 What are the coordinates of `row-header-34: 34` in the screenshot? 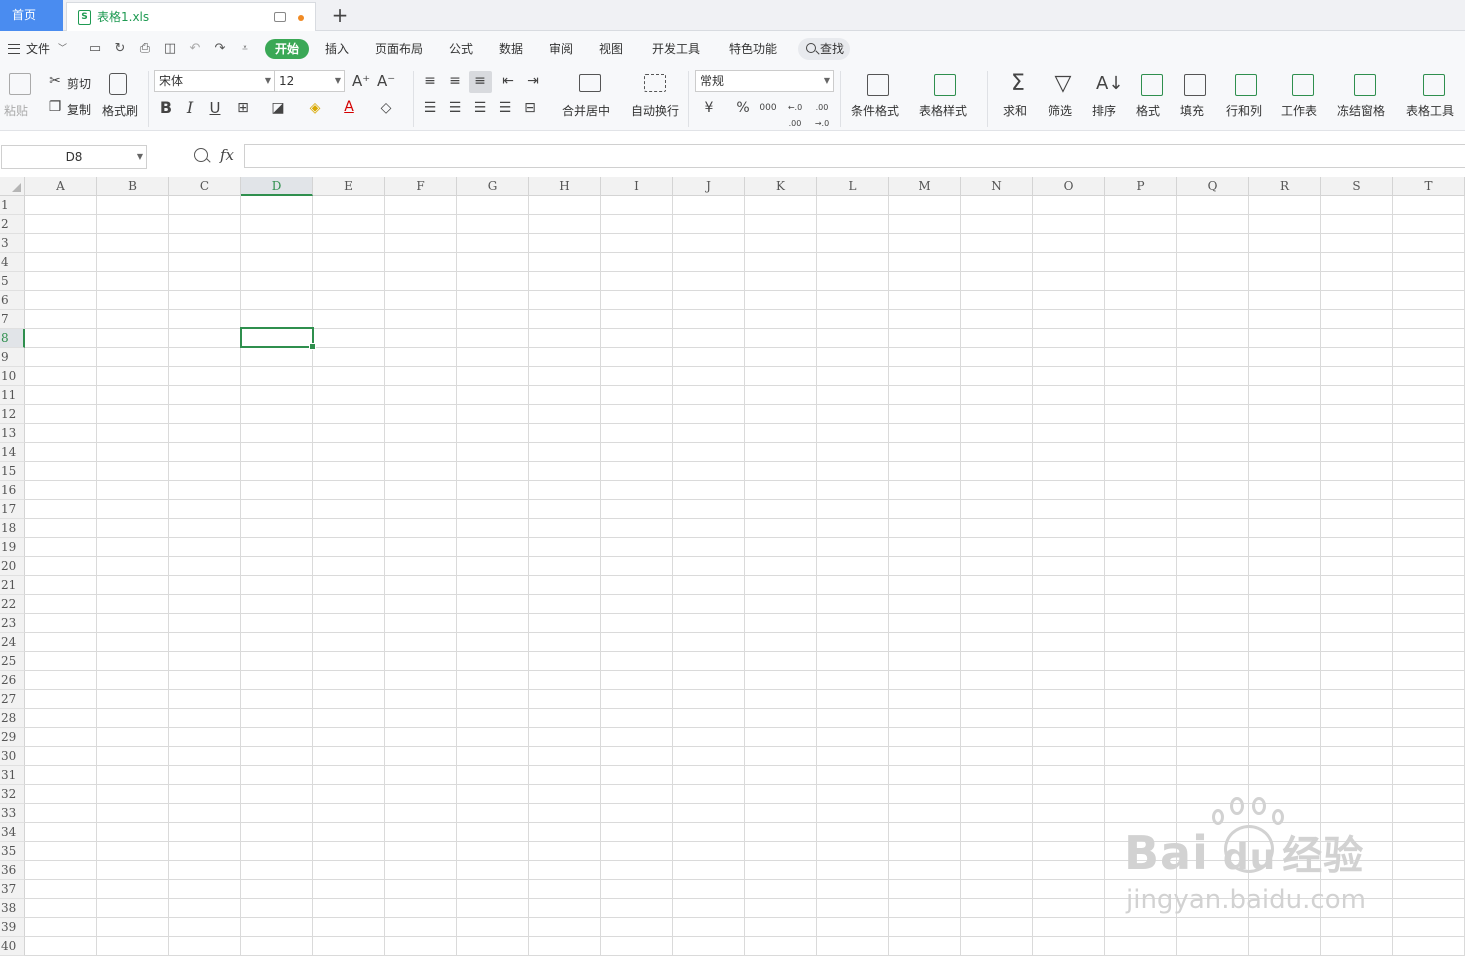 It's located at (12, 832).